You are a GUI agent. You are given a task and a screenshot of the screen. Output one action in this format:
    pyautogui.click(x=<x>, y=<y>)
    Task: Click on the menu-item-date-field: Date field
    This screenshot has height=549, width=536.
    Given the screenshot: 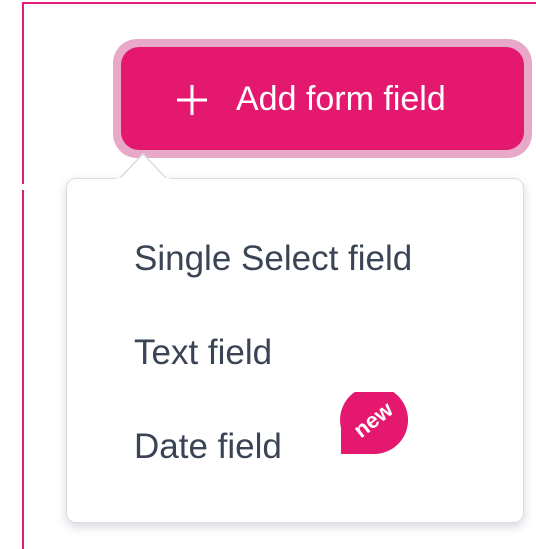 What is the action you would take?
    pyautogui.click(x=208, y=447)
    